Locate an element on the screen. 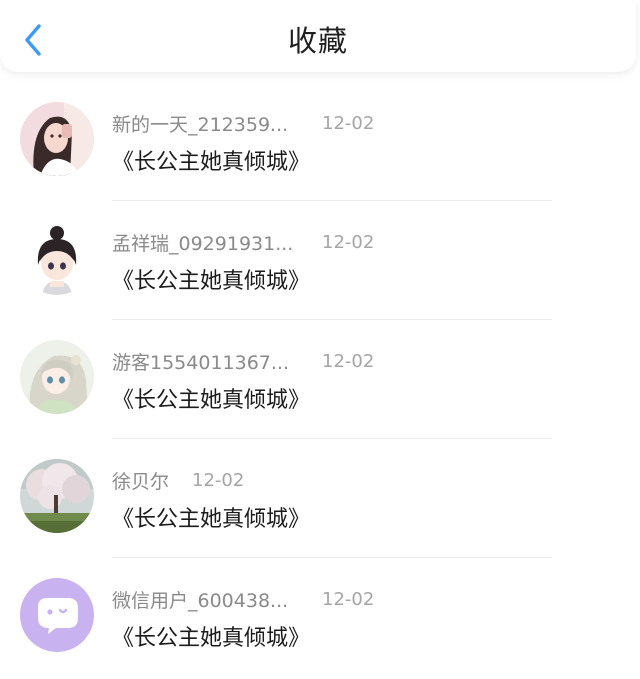 This screenshot has width=640, height=679. wechat-default-avatar is located at coordinates (57, 615).